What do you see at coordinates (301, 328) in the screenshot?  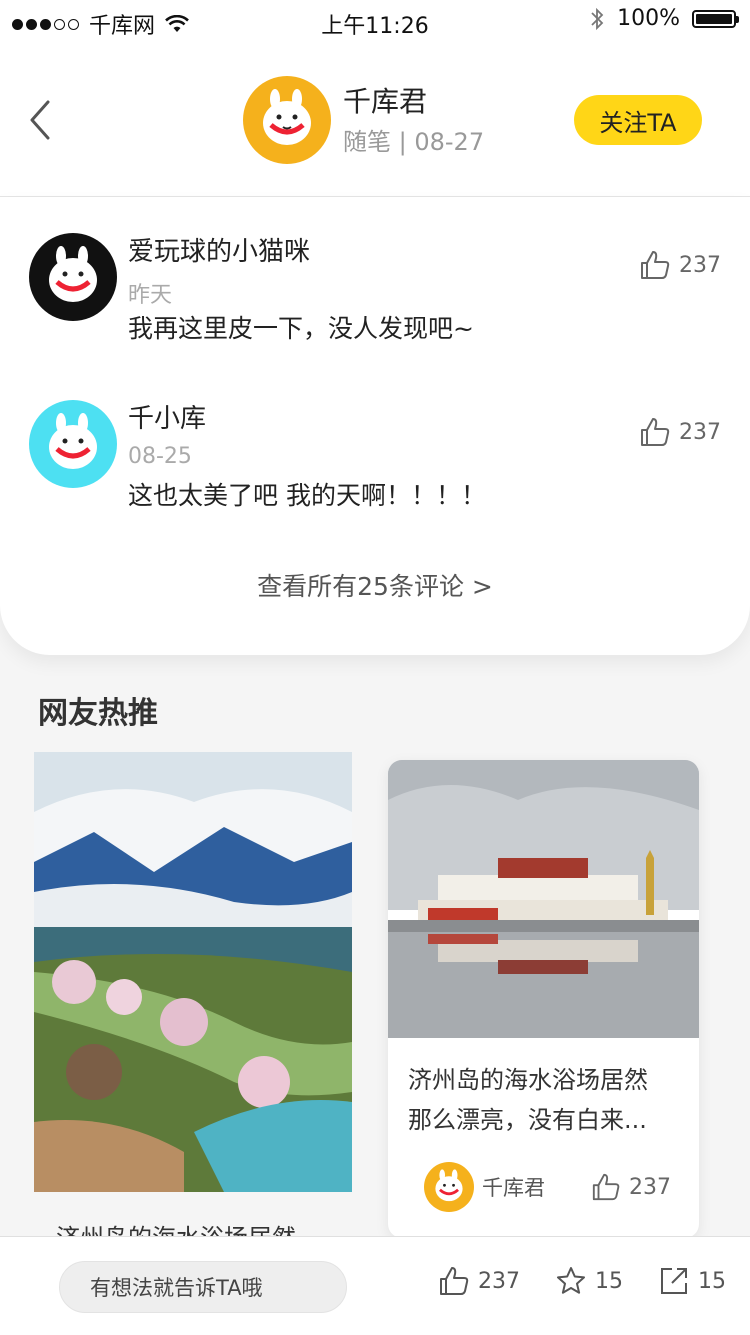 I see `comment-text: 我再这里皮一下，没人发现吧~` at bounding box center [301, 328].